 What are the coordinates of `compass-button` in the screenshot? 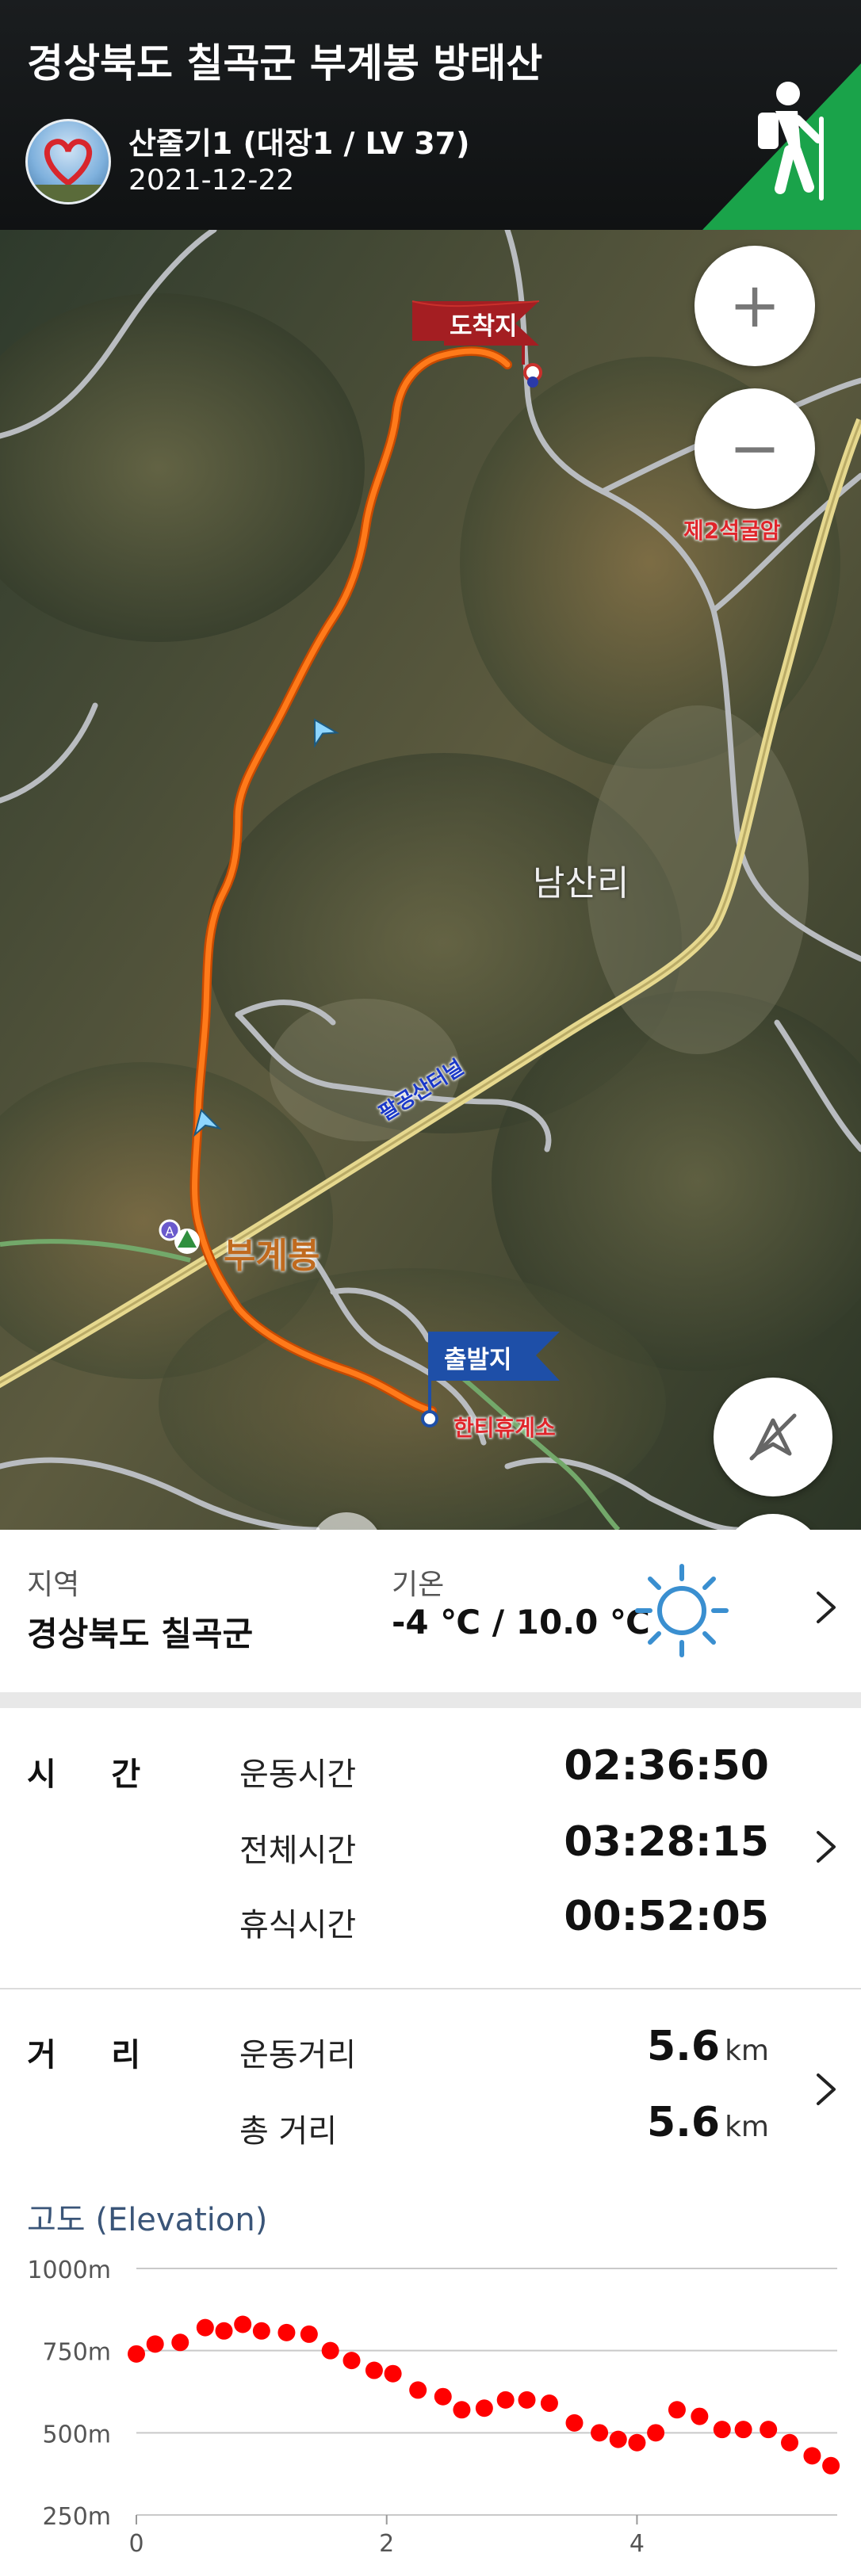 It's located at (773, 1437).